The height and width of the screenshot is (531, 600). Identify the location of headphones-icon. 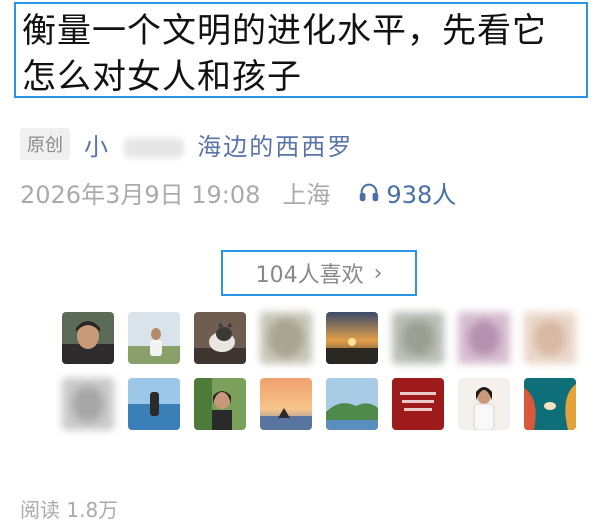
(369, 192).